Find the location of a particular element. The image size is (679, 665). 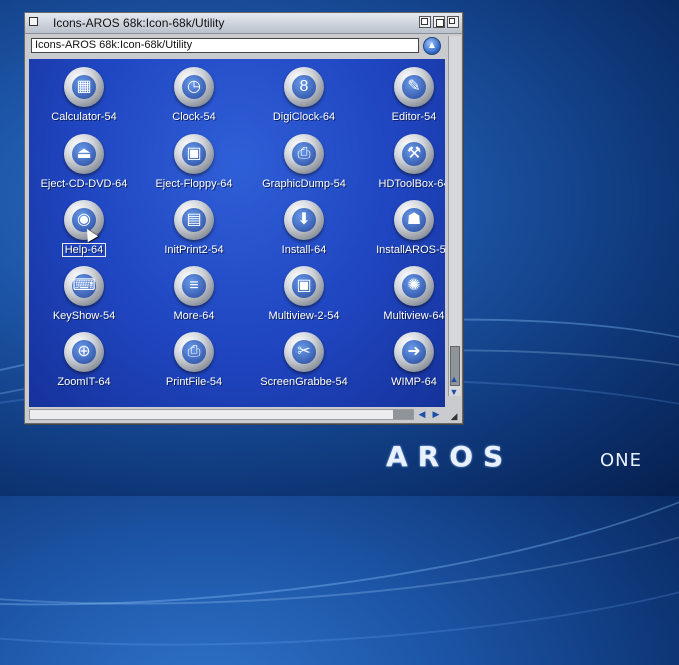

icon-disc: ⏏ is located at coordinates (84, 154).